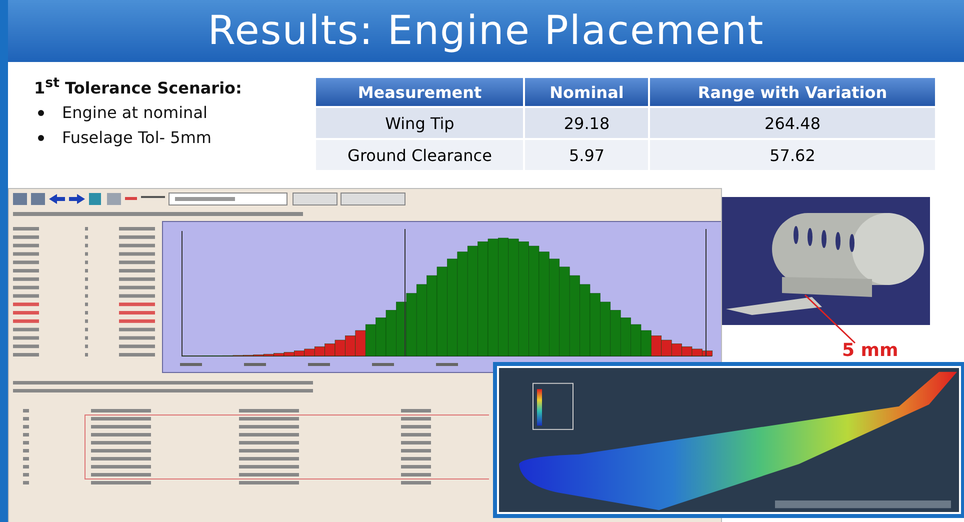  What do you see at coordinates (587, 92) in the screenshot?
I see `column-header: Nominal` at bounding box center [587, 92].